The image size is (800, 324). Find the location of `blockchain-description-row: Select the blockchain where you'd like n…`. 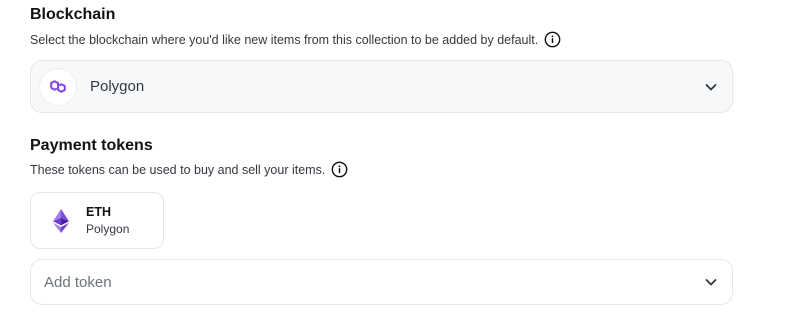

blockchain-description-row: Select the blockchain where you'd like n… is located at coordinates (295, 39).